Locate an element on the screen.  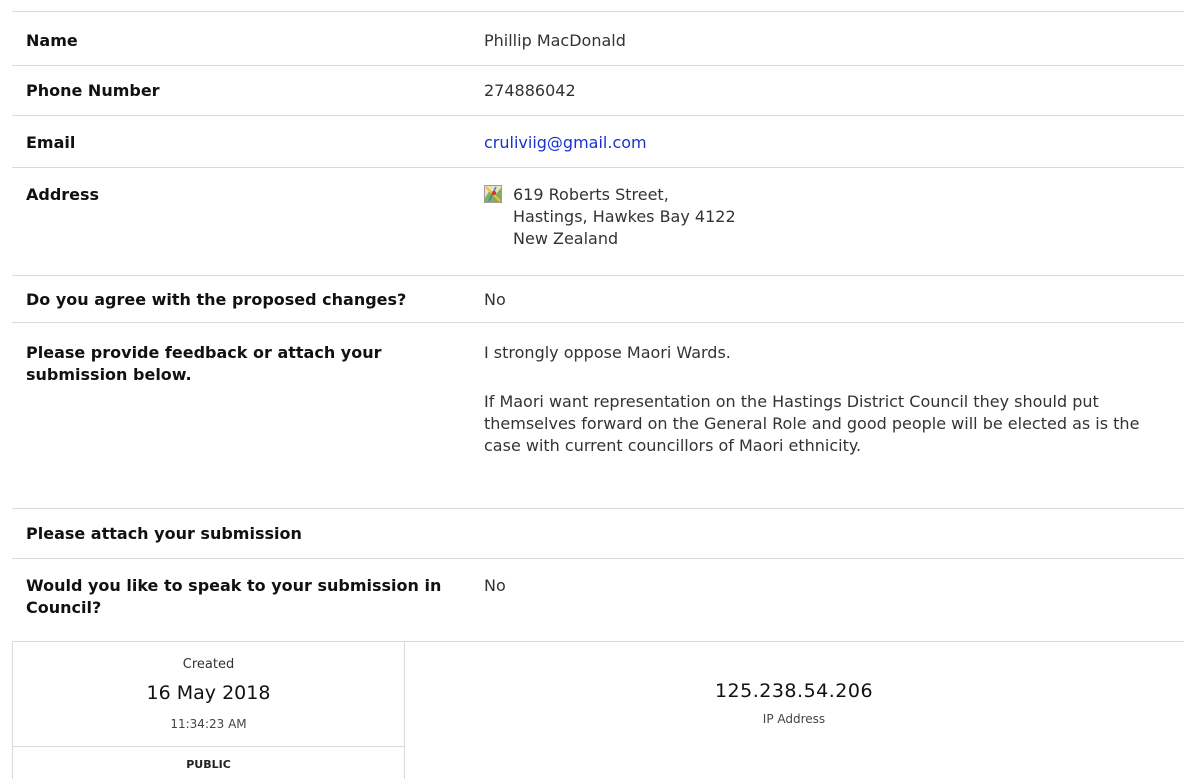
name-label: Name is located at coordinates (52, 40).